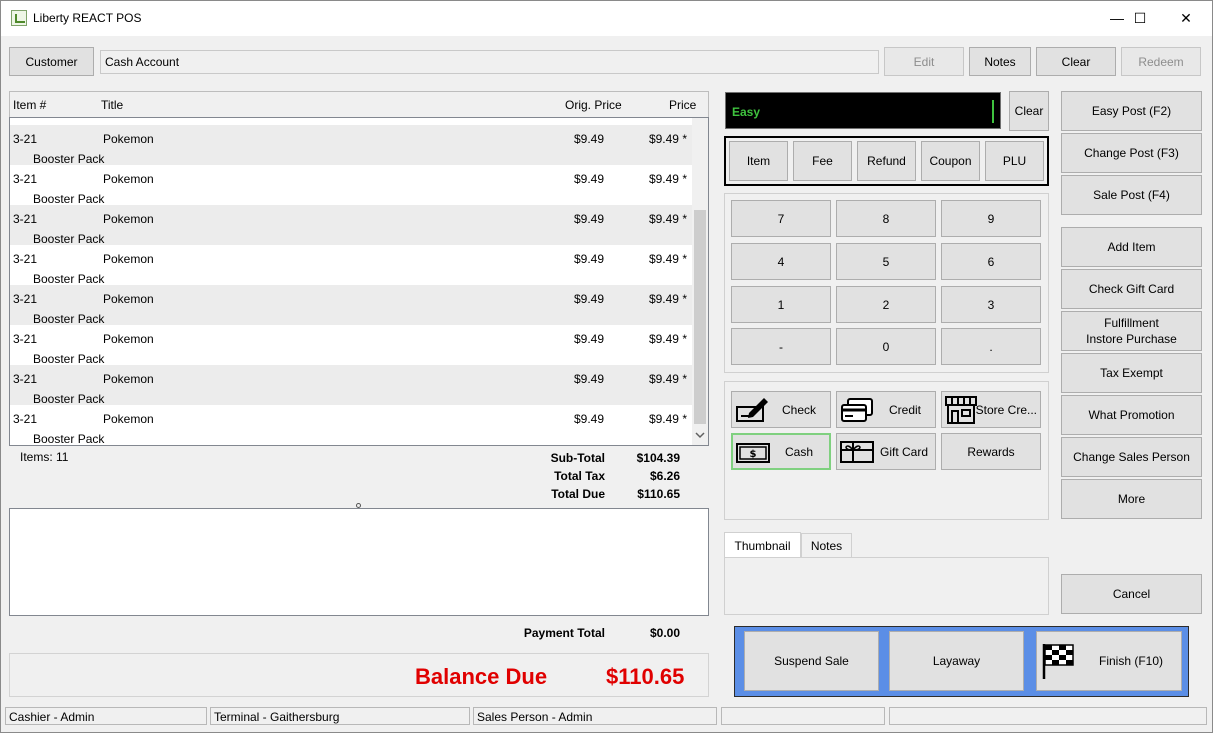 Image resolution: width=1213 pixels, height=733 pixels. Describe the element at coordinates (51, 61) in the screenshot. I see `customer-button: Customer` at that location.